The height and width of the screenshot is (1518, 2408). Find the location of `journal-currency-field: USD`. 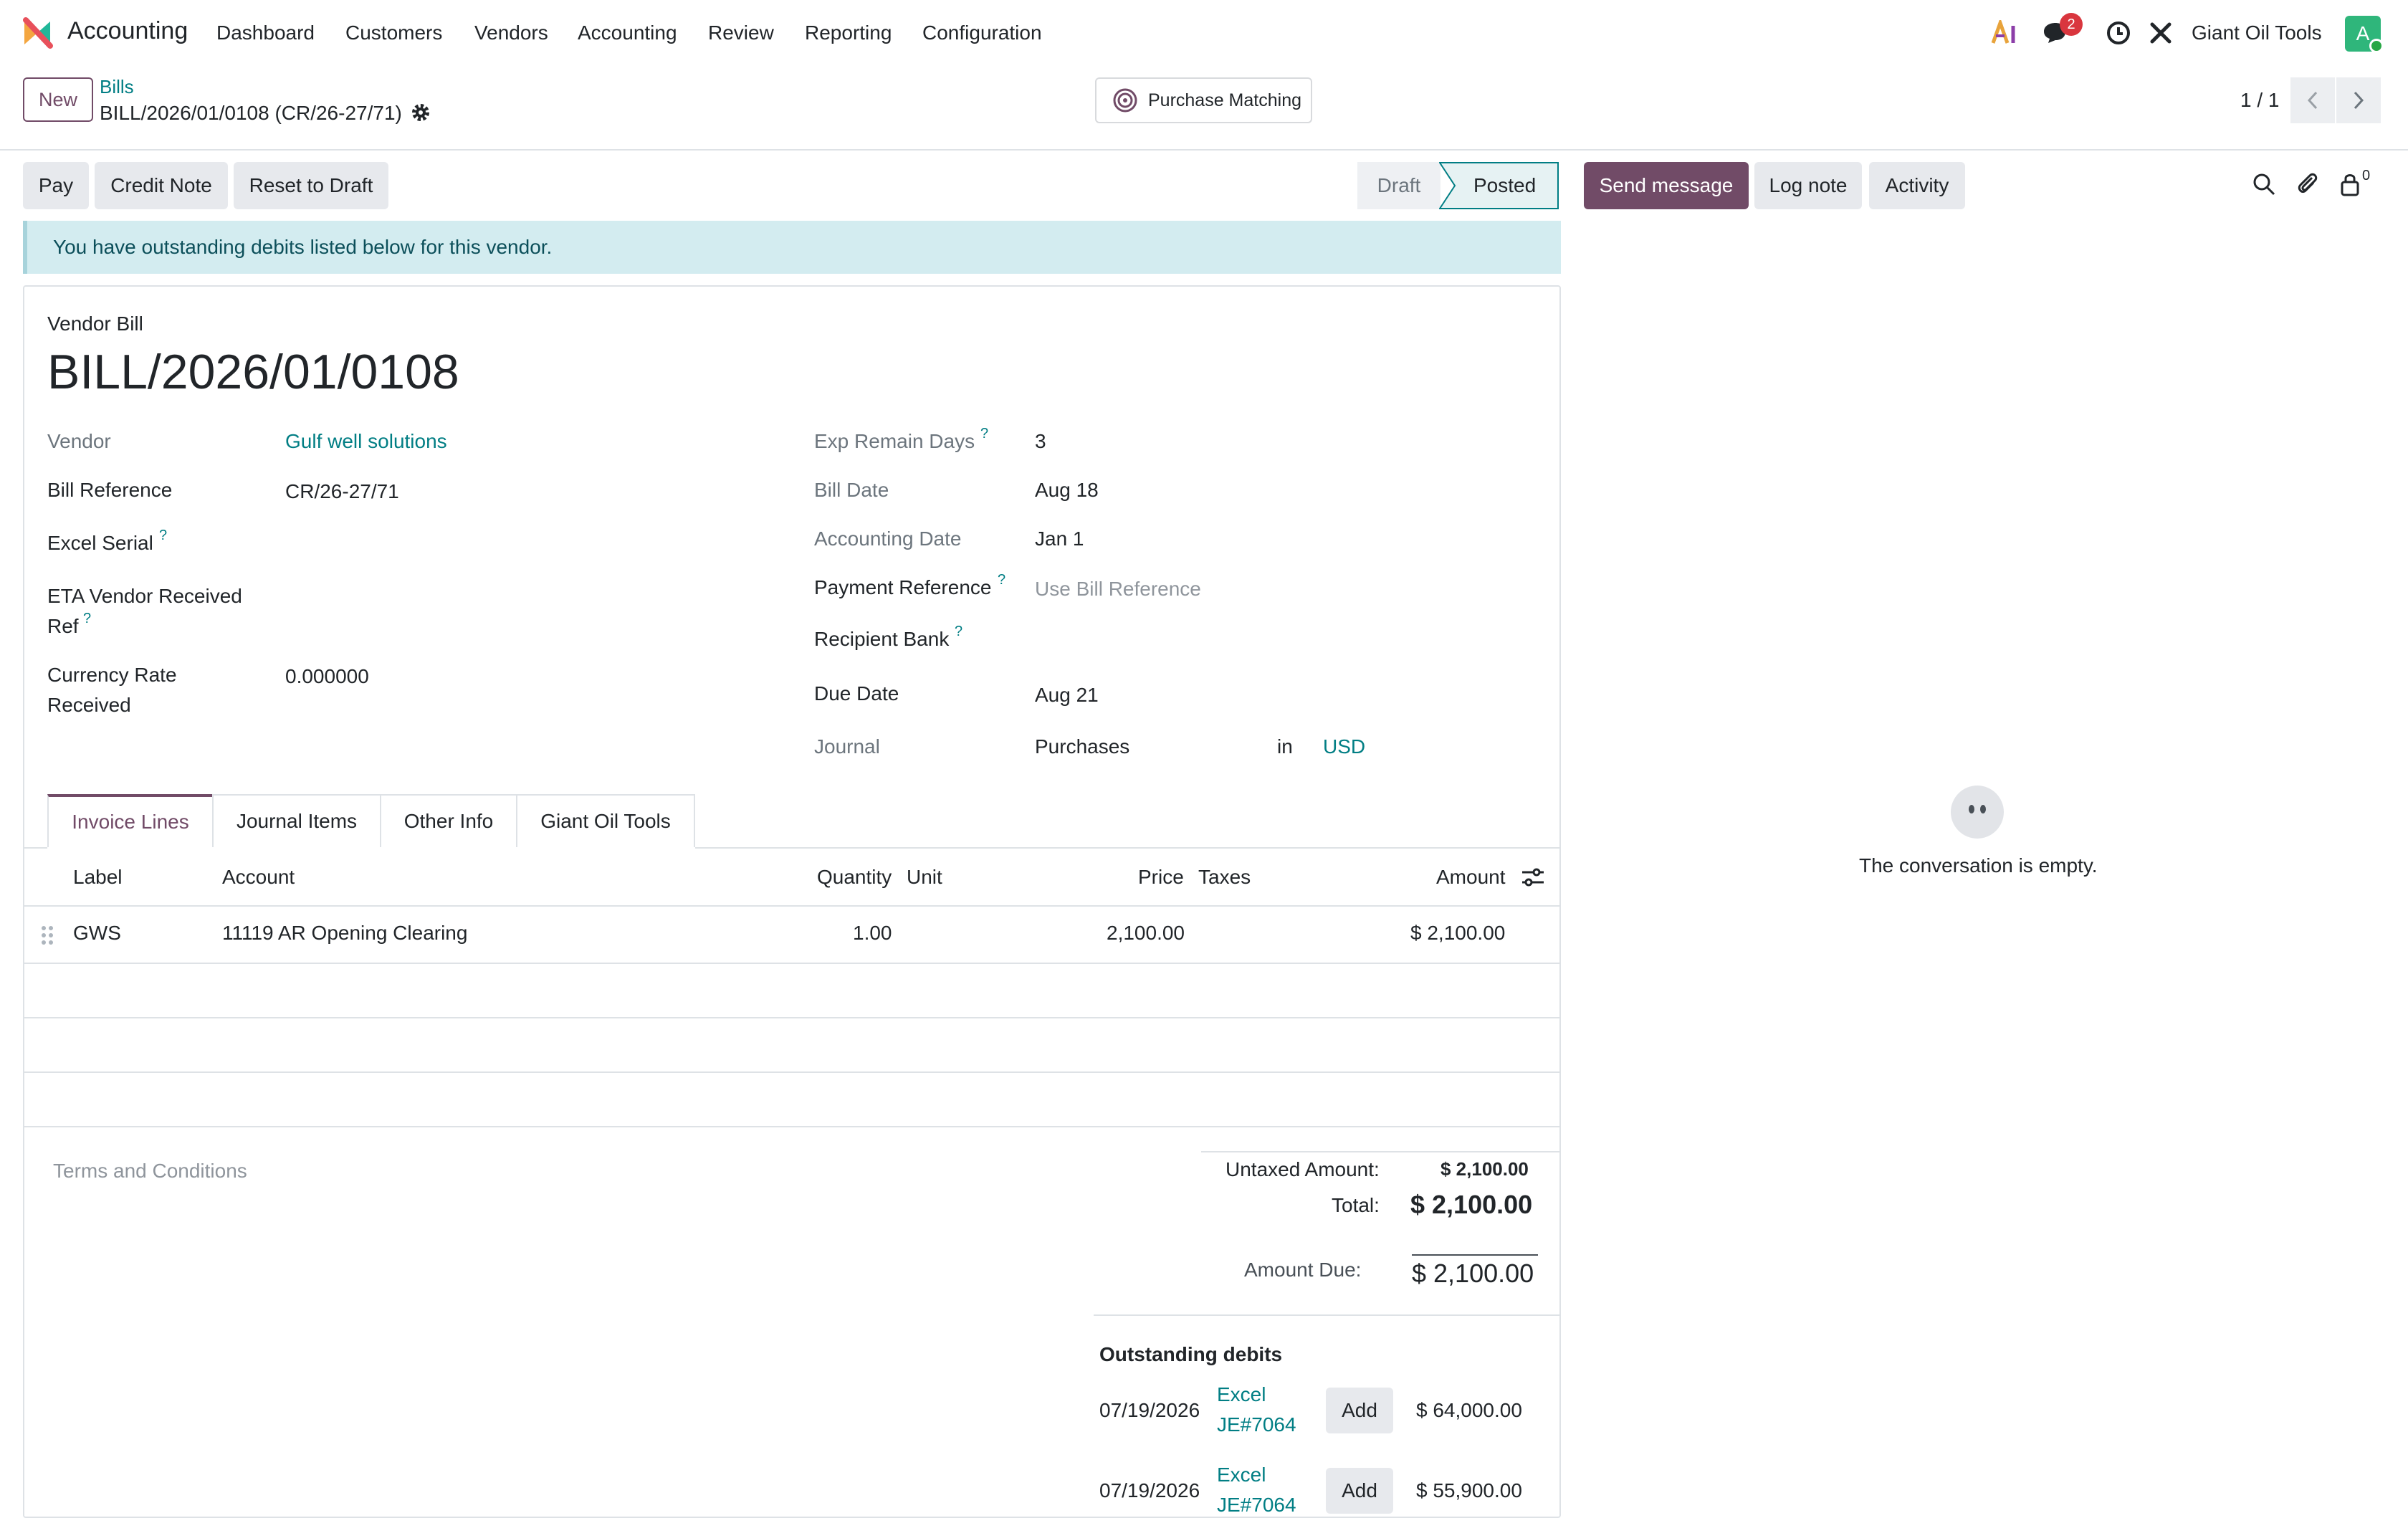

journal-currency-field: USD is located at coordinates (1344, 746).